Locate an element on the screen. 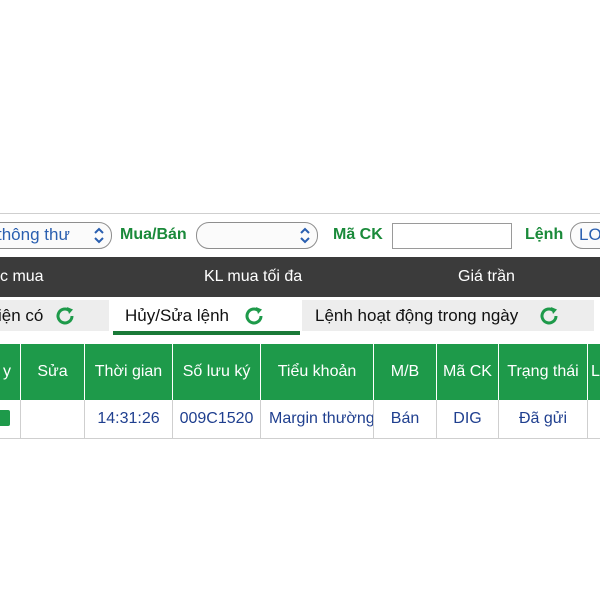 This screenshot has width=600, height=600. row-edit-cell is located at coordinates (52, 419).